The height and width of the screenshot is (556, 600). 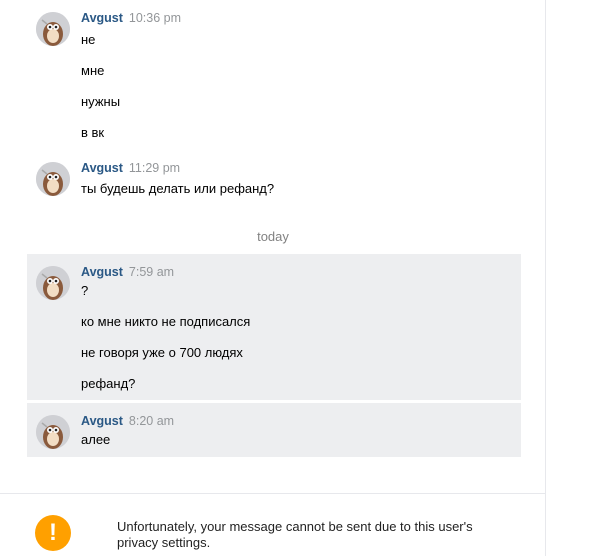 What do you see at coordinates (274, 430) in the screenshot?
I see `message-group-unread: Avgust 8:20 am алее` at bounding box center [274, 430].